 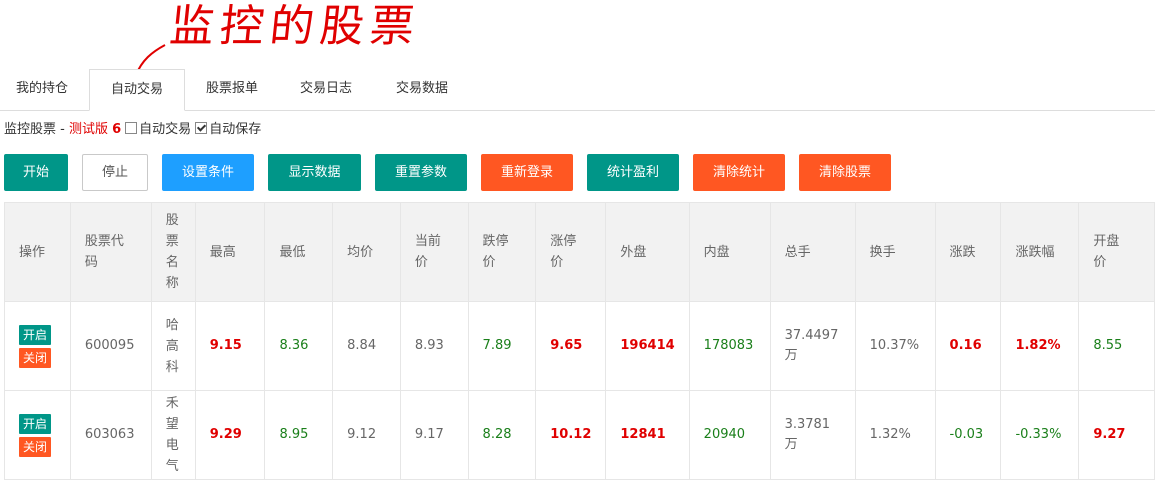 I want to click on auto-save-label: 自动保存, so click(x=235, y=129).